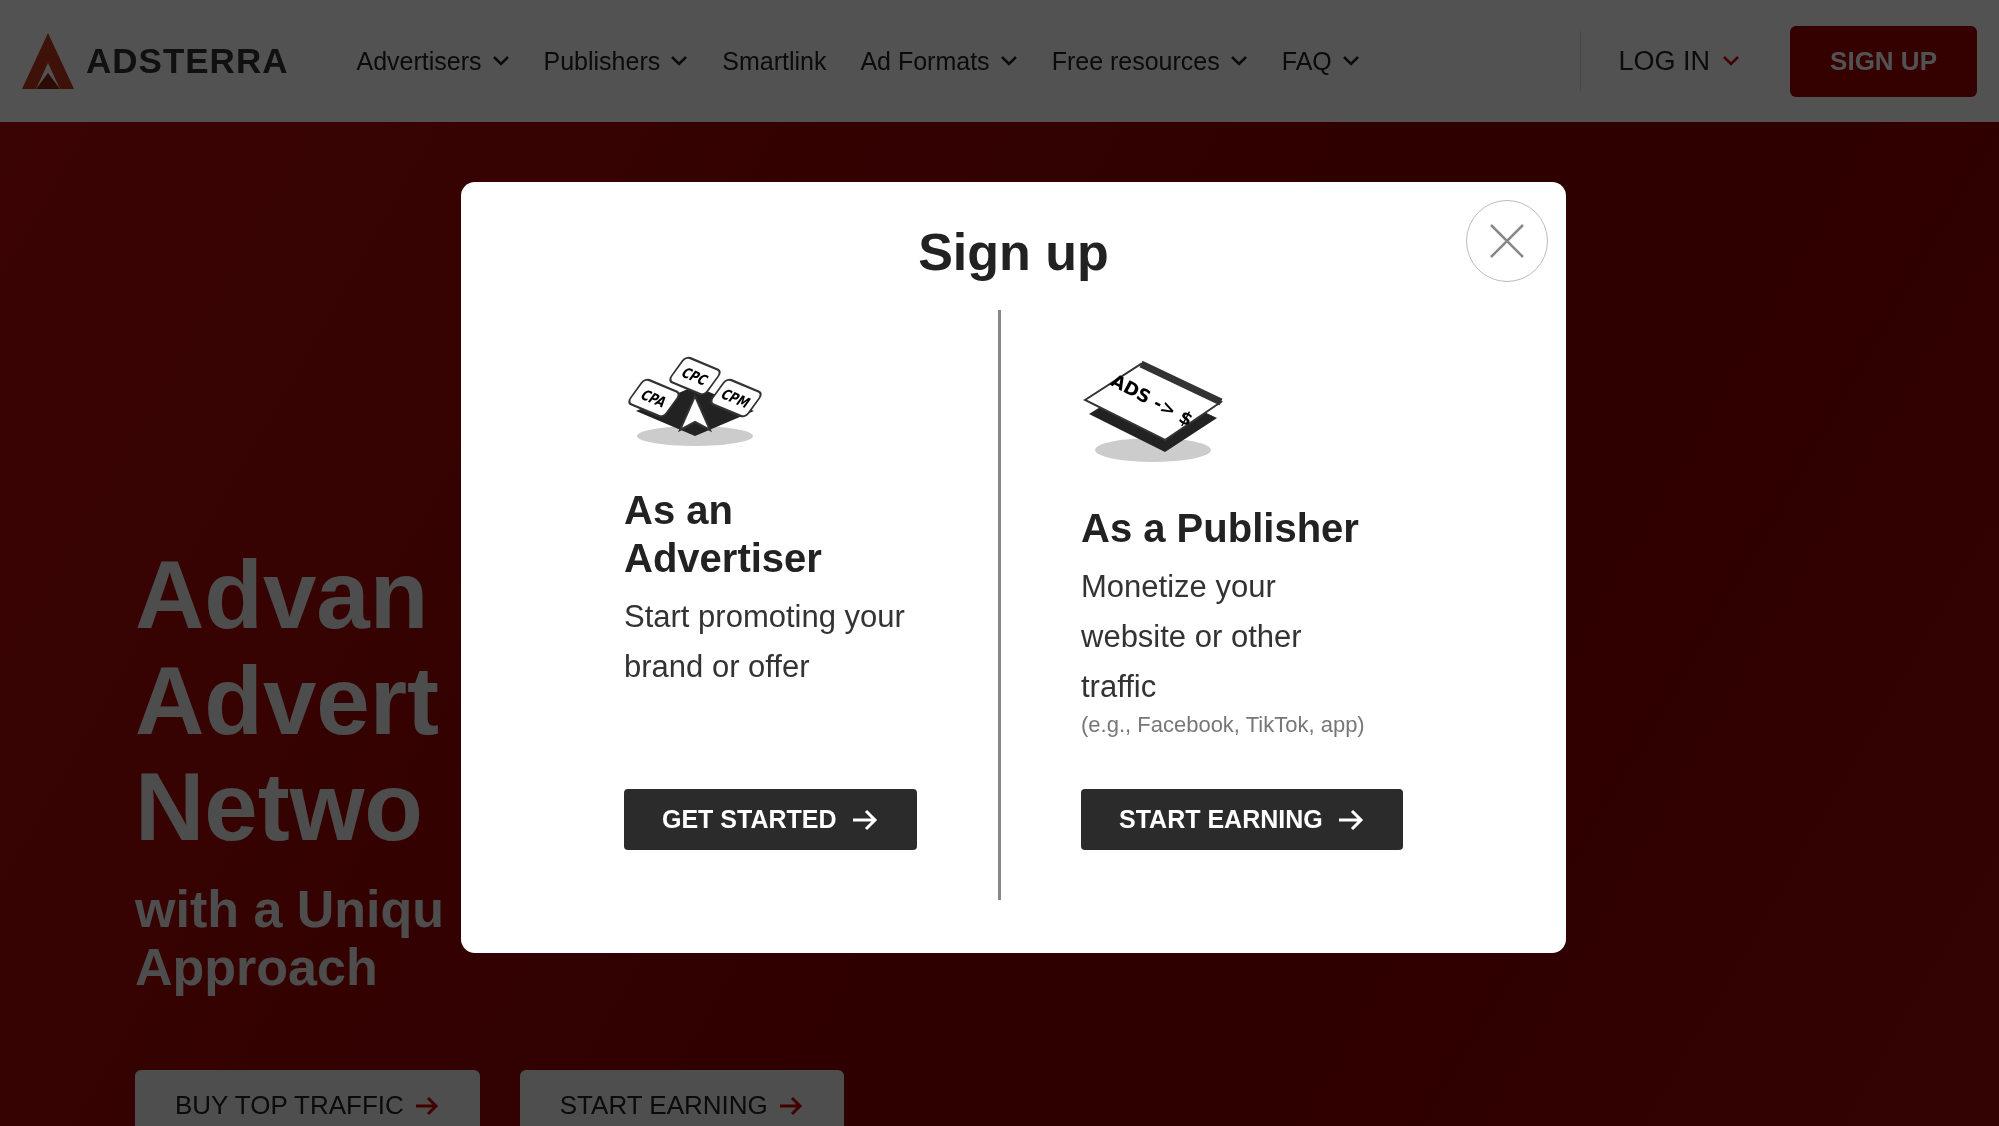 This screenshot has width=1999, height=1126. What do you see at coordinates (1149, 61) in the screenshot?
I see `nav-link: Free resources` at bounding box center [1149, 61].